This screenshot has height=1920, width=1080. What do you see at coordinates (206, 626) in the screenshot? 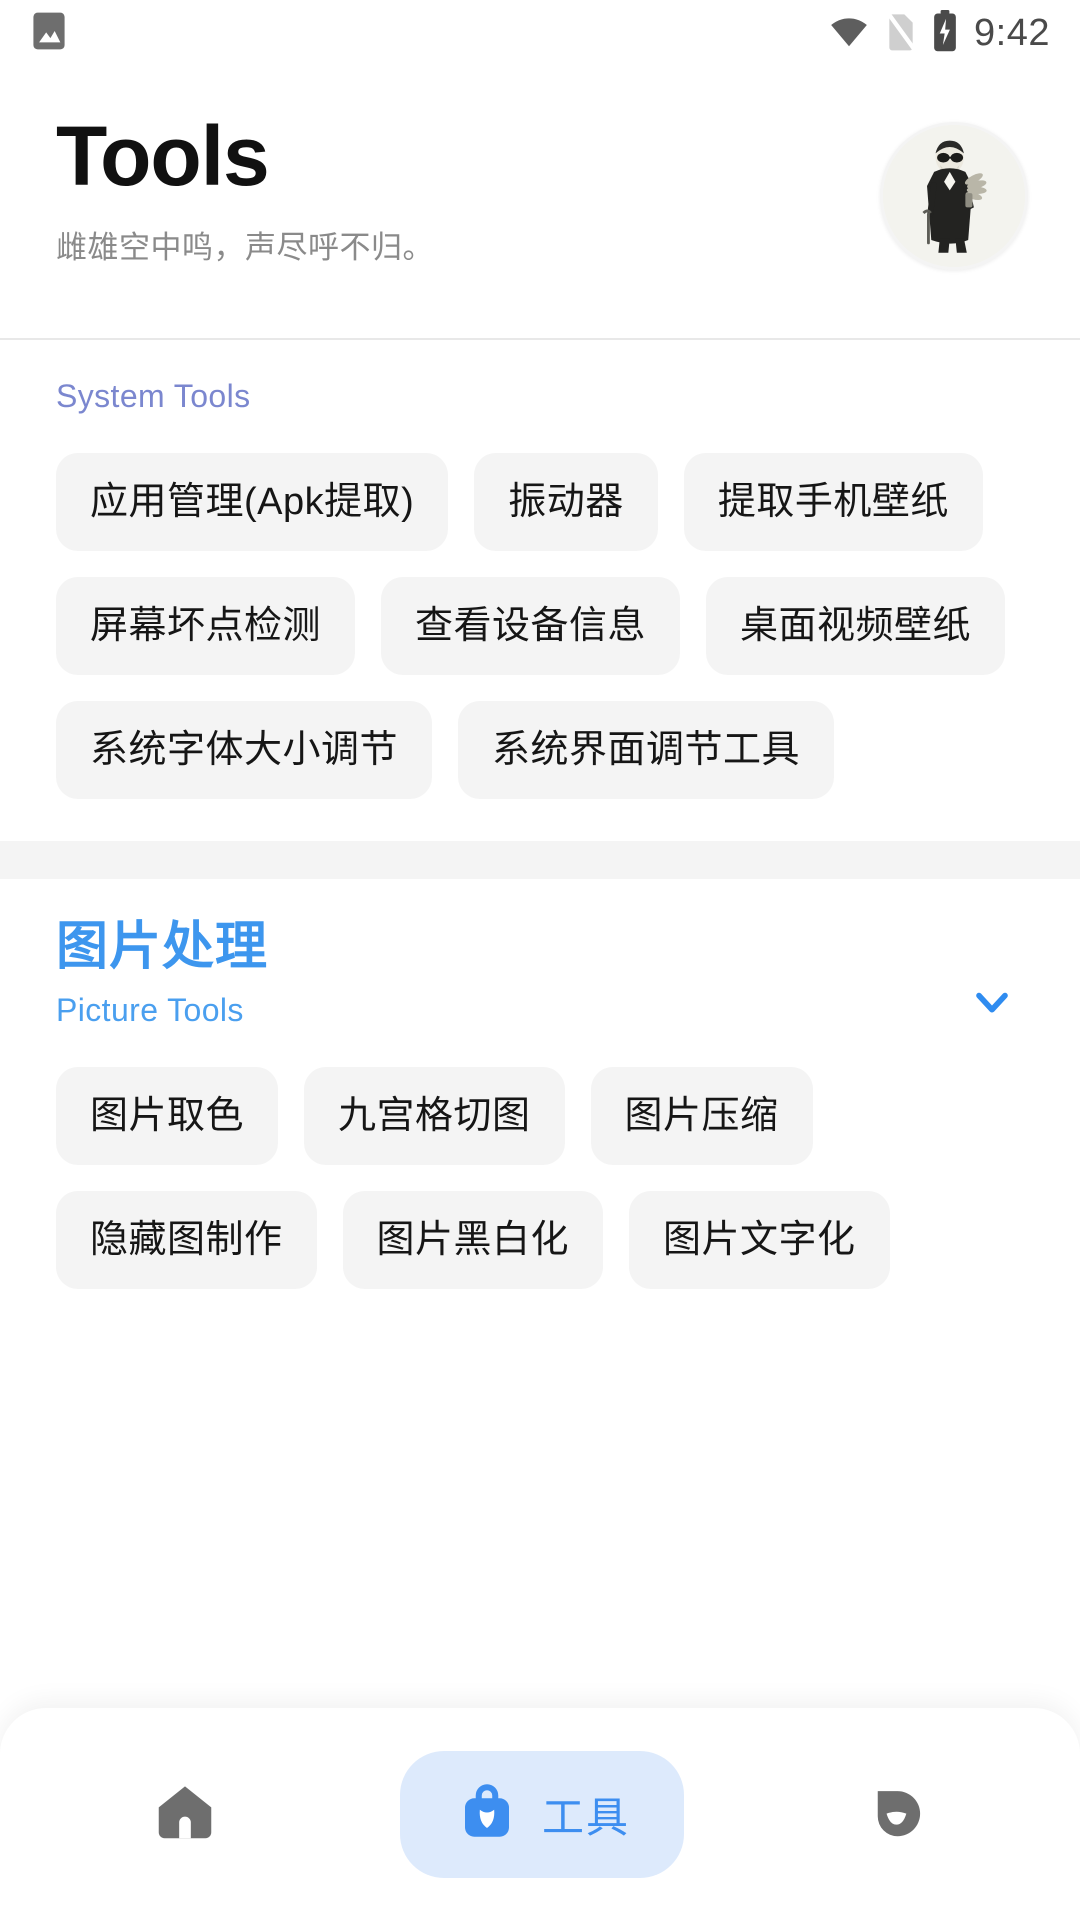
I see `tool-chip: 屏幕坏点检测` at bounding box center [206, 626].